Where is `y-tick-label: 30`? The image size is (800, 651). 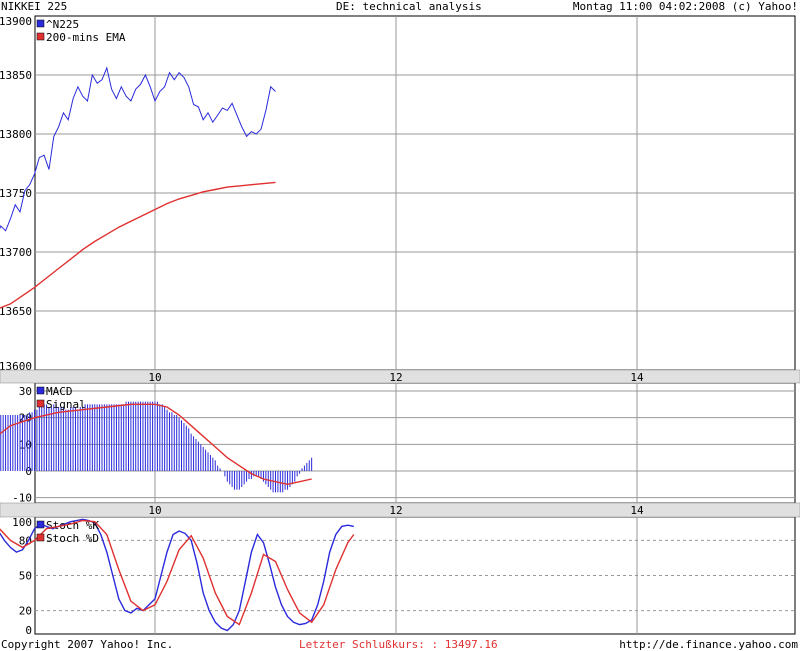 y-tick-label: 30 is located at coordinates (25, 391).